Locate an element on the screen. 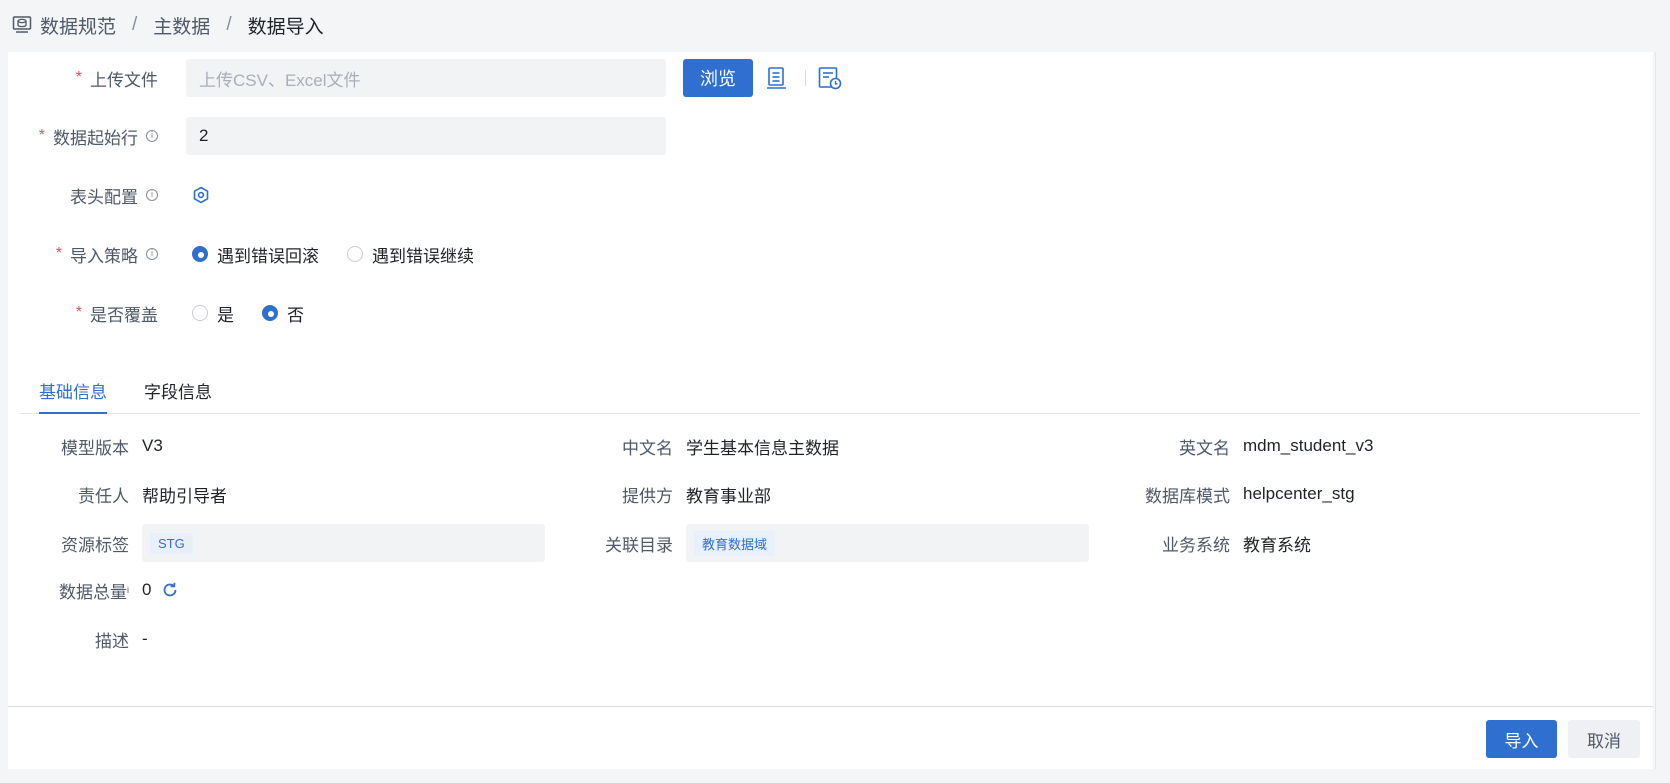 Image resolution: width=1670 pixels, height=783 pixels. start-row-row: * 数据起始行 i 2 is located at coordinates (337, 136).